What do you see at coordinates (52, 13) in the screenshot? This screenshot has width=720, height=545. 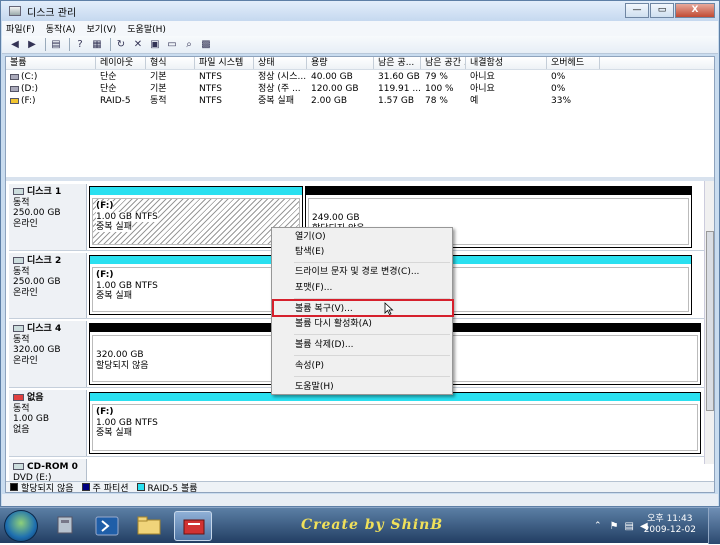 I see `window-title: 디스크 관리` at bounding box center [52, 13].